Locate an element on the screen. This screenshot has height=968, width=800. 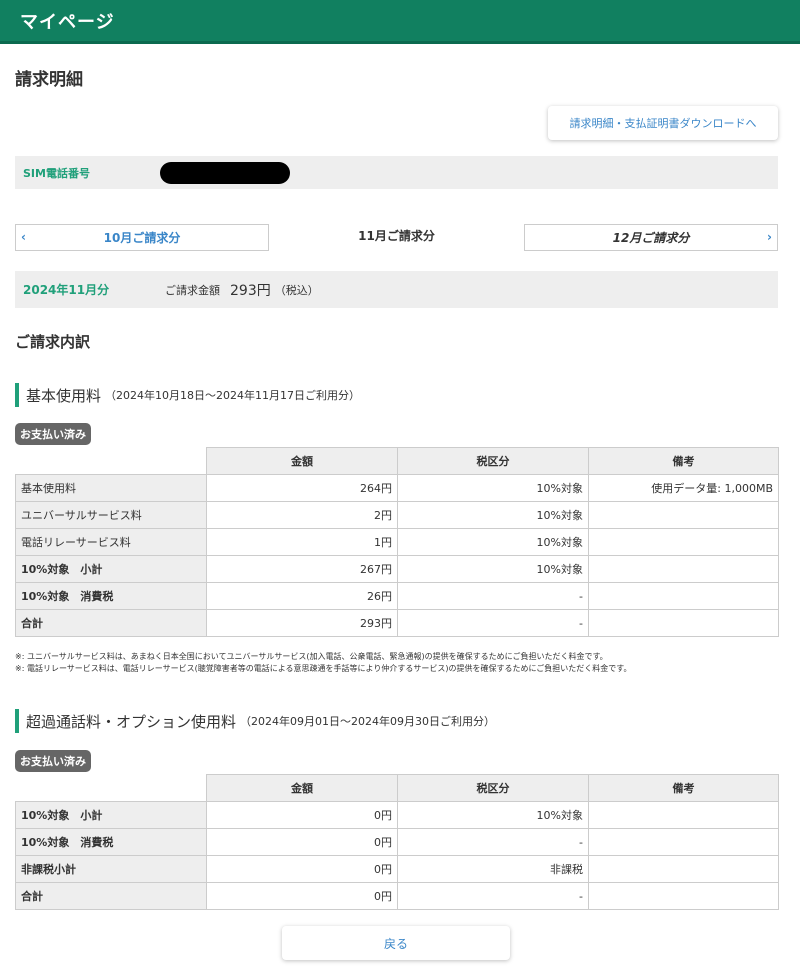
row-label: 電話リレーサービス料 is located at coordinates (111, 542).